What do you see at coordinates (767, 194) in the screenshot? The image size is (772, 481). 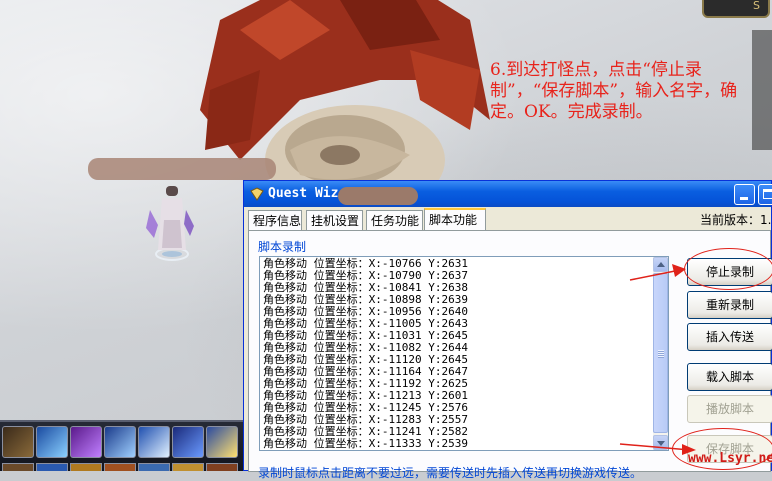 I see `maximize-icon` at bounding box center [767, 194].